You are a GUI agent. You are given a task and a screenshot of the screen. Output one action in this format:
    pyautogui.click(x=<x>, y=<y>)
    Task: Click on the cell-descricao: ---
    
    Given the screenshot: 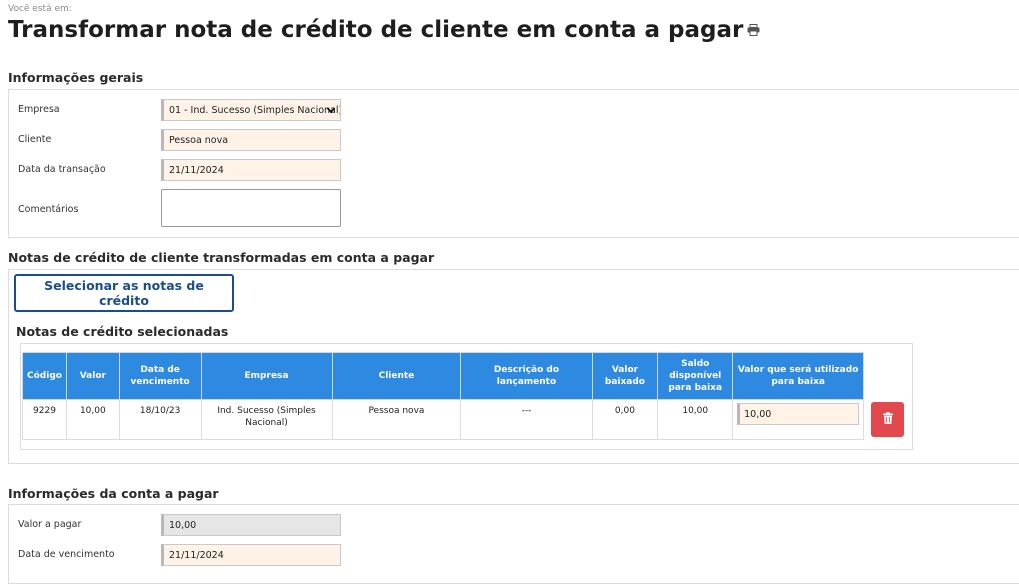 What is the action you would take?
    pyautogui.click(x=526, y=419)
    